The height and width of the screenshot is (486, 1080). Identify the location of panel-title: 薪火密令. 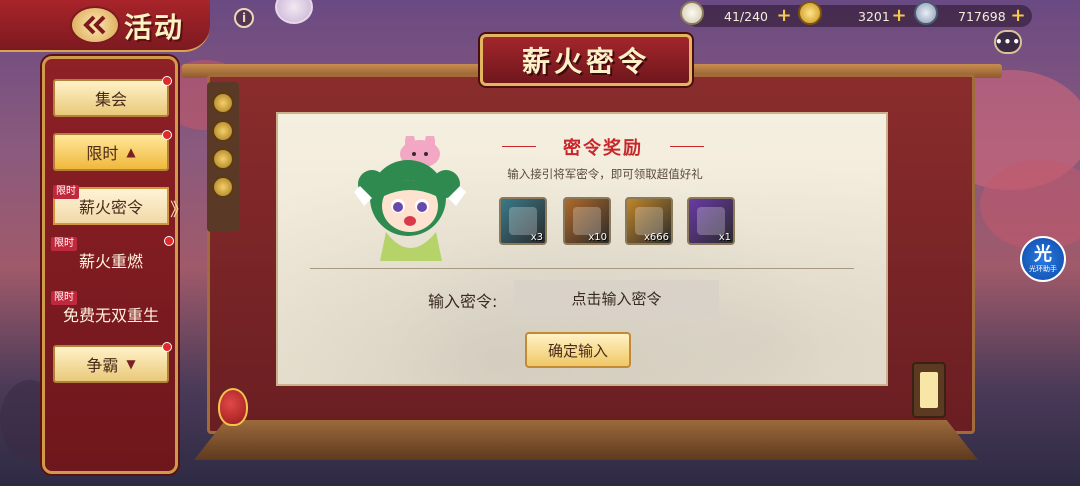
(585, 61).